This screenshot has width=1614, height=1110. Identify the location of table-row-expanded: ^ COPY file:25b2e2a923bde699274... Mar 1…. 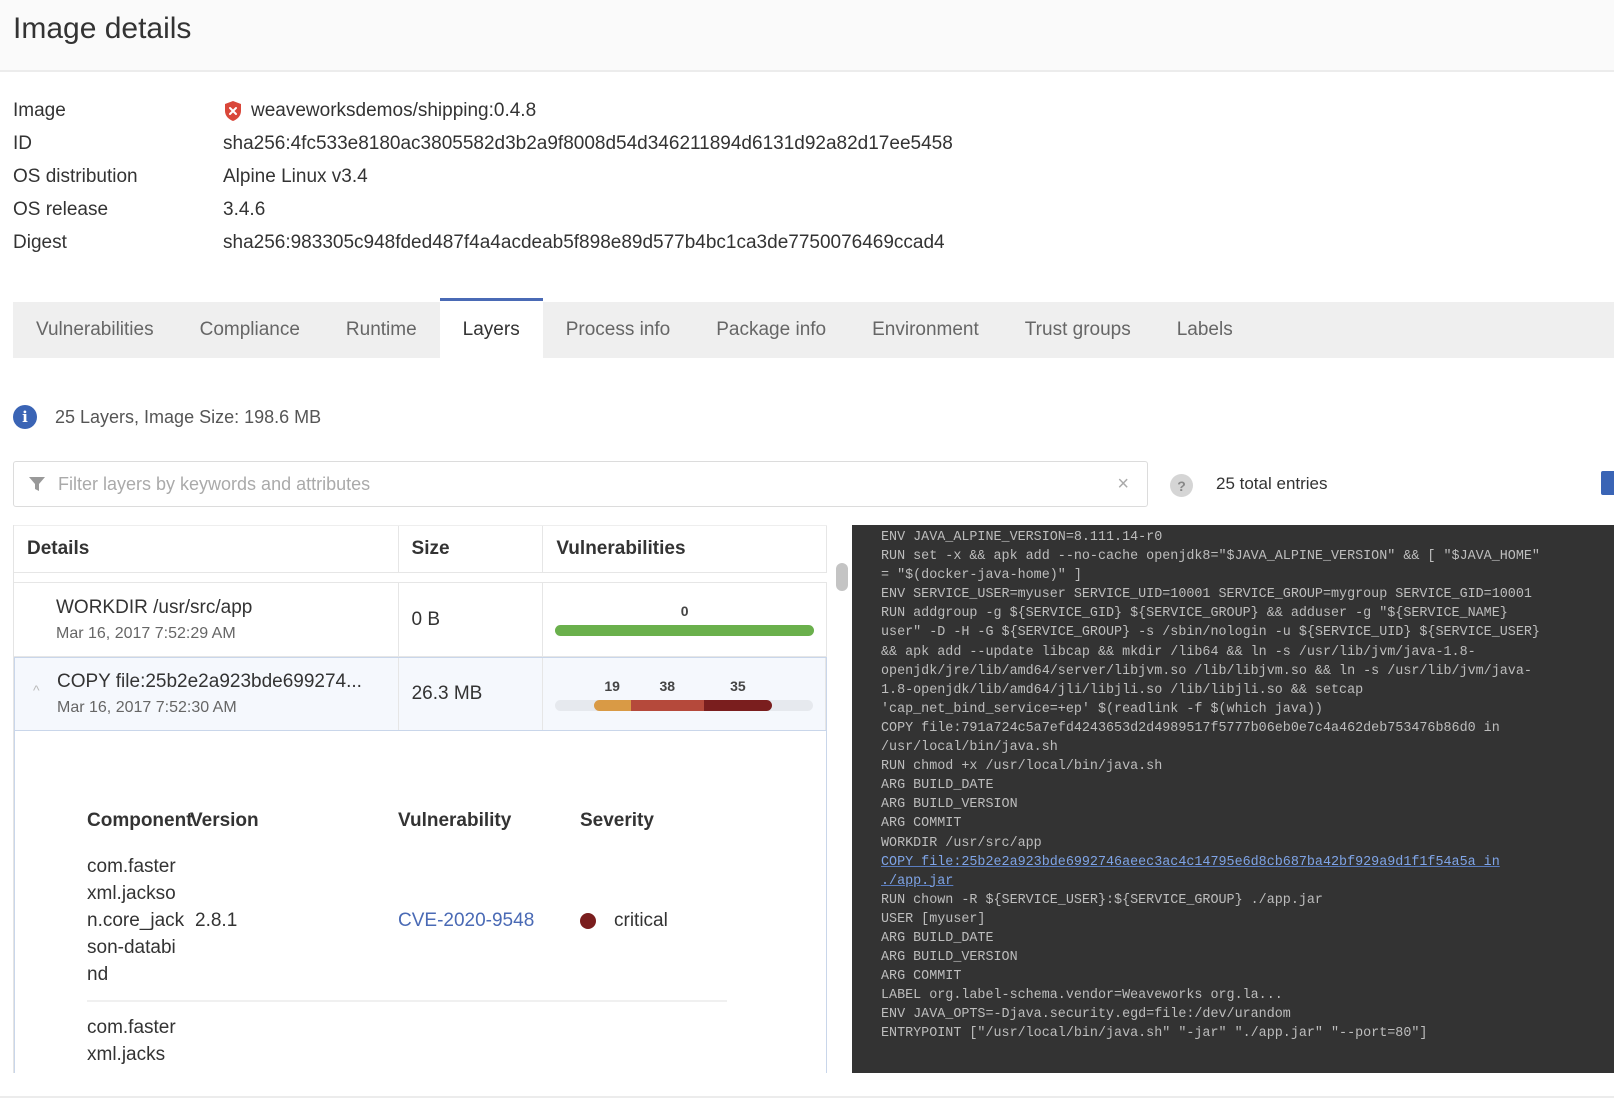
(420, 694).